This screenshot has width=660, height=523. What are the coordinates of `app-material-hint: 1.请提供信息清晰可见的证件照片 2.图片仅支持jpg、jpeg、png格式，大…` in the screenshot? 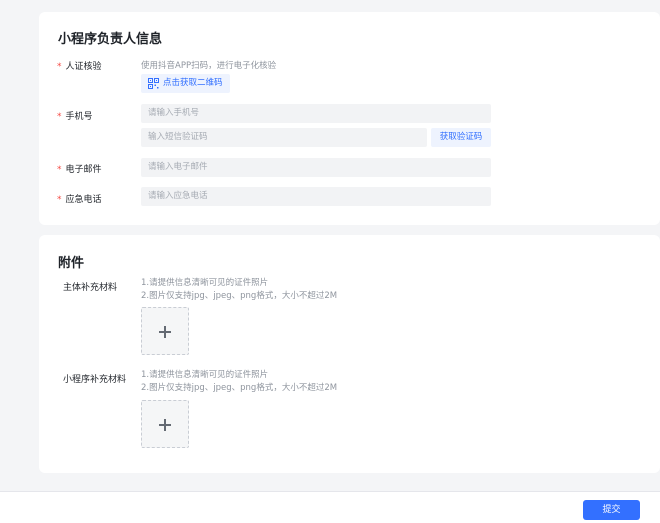 It's located at (239, 381).